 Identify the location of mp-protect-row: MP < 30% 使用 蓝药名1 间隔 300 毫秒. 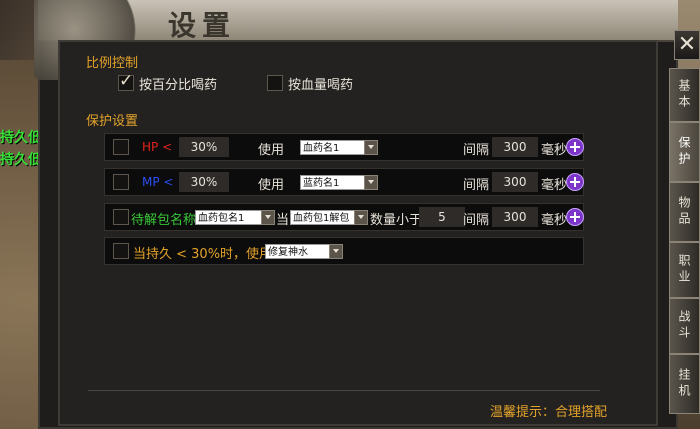
(344, 182).